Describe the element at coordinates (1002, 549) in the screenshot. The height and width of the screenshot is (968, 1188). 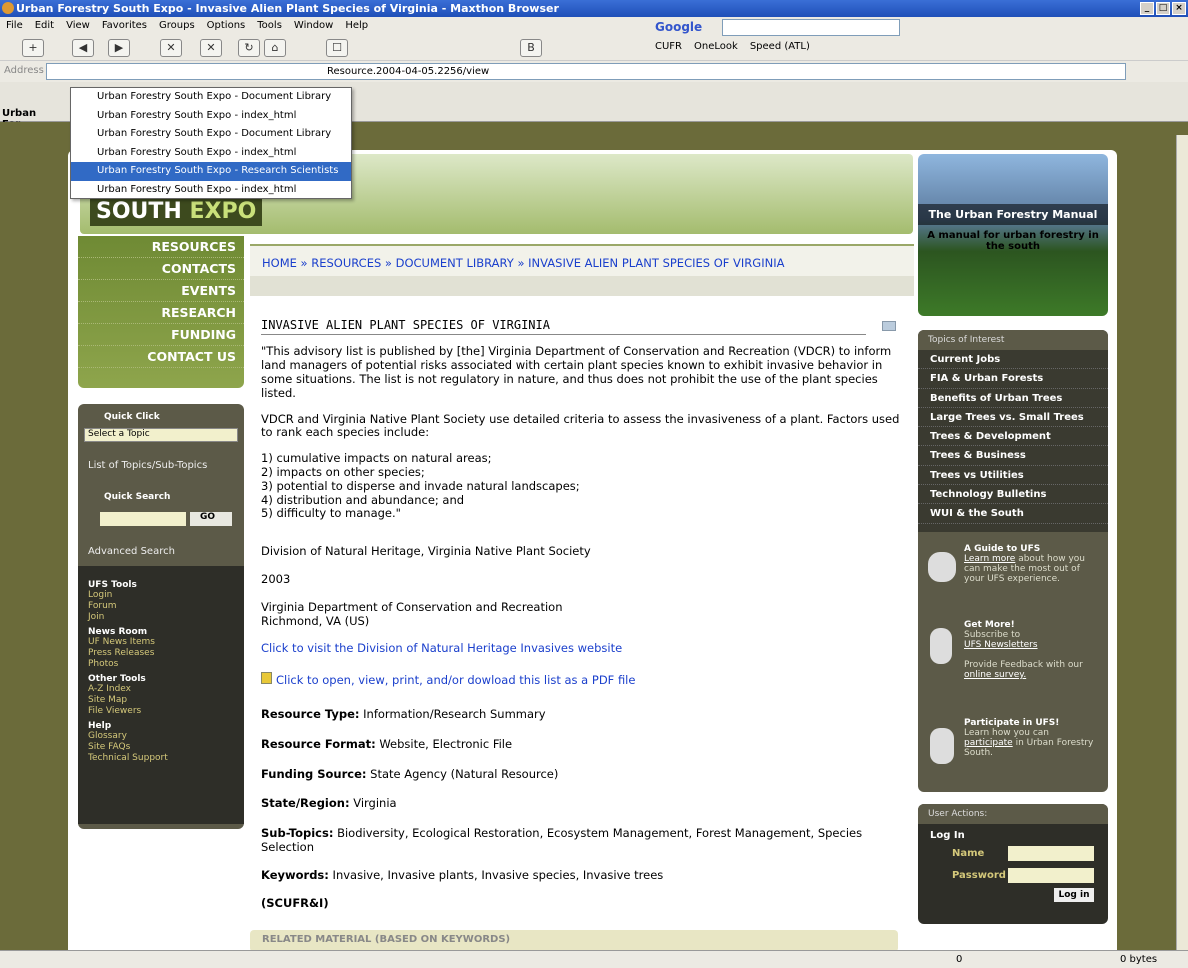
I see `guide-heading: A Guide to UFS` at that location.